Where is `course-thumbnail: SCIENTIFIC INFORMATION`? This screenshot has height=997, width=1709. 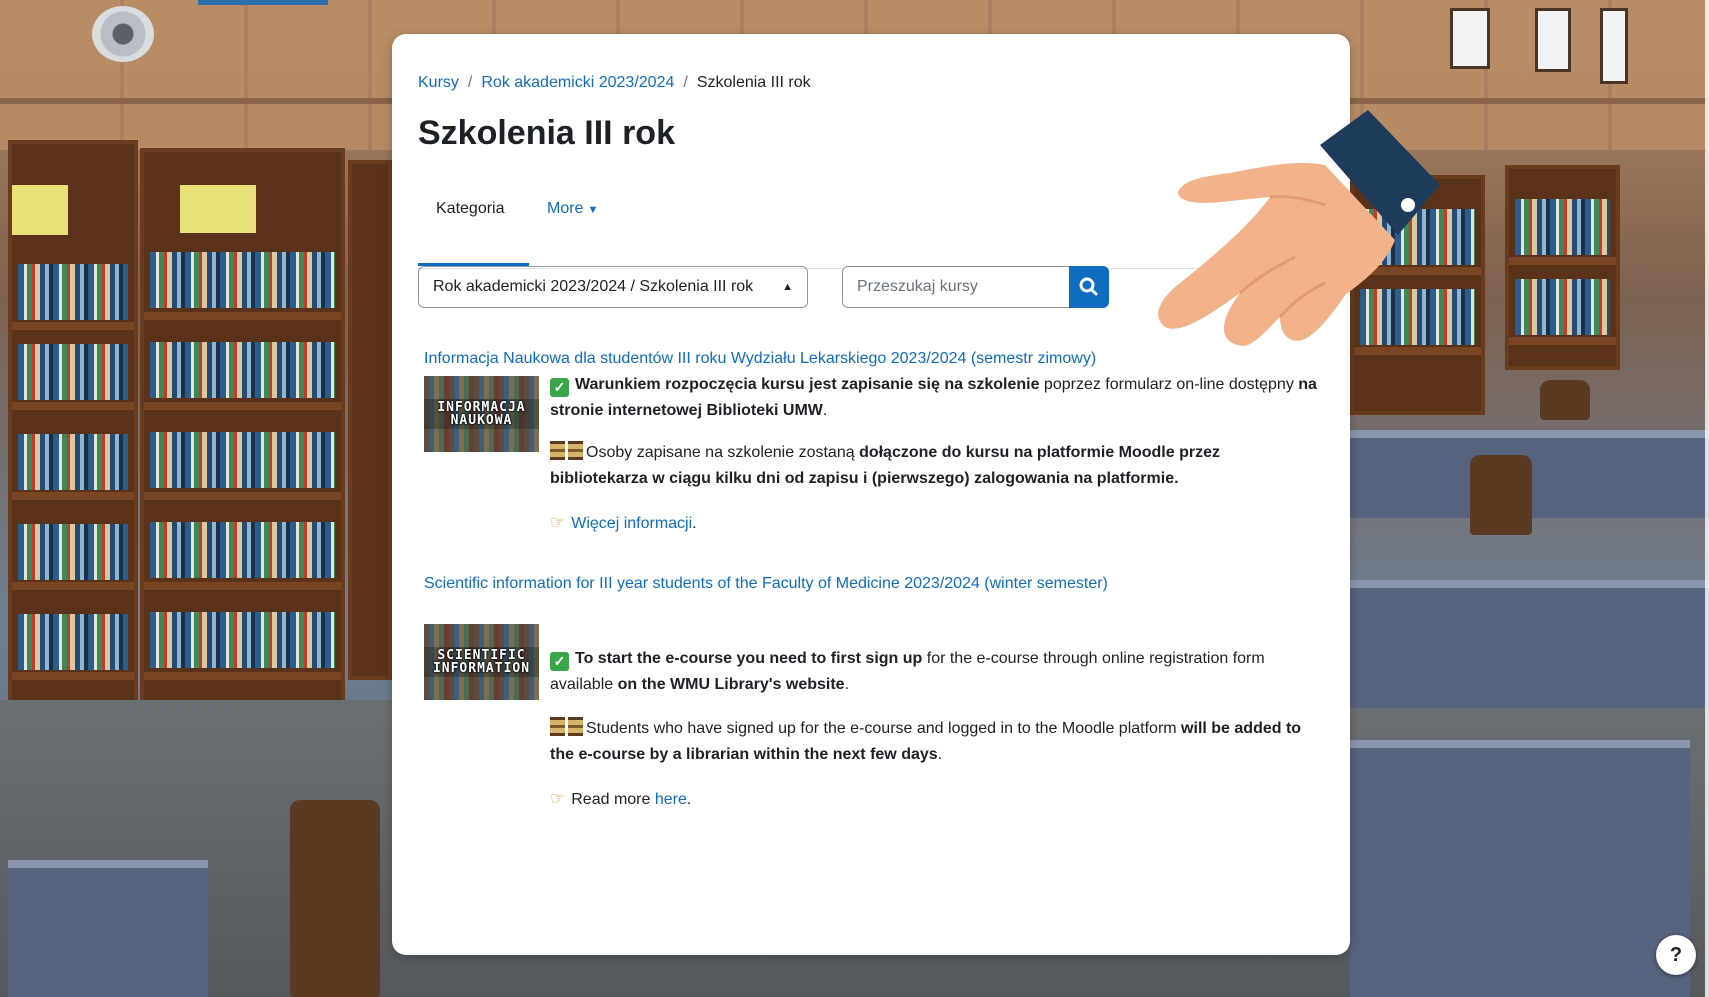 course-thumbnail: SCIENTIFIC INFORMATION is located at coordinates (481, 662).